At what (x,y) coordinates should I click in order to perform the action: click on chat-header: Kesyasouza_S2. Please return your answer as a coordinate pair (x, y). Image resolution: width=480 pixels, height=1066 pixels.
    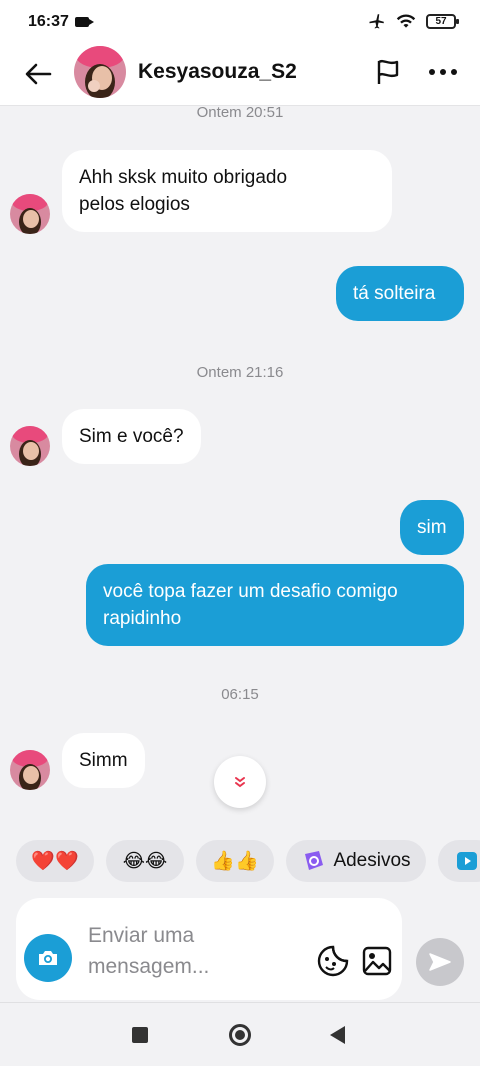
    Looking at the image, I should click on (240, 75).